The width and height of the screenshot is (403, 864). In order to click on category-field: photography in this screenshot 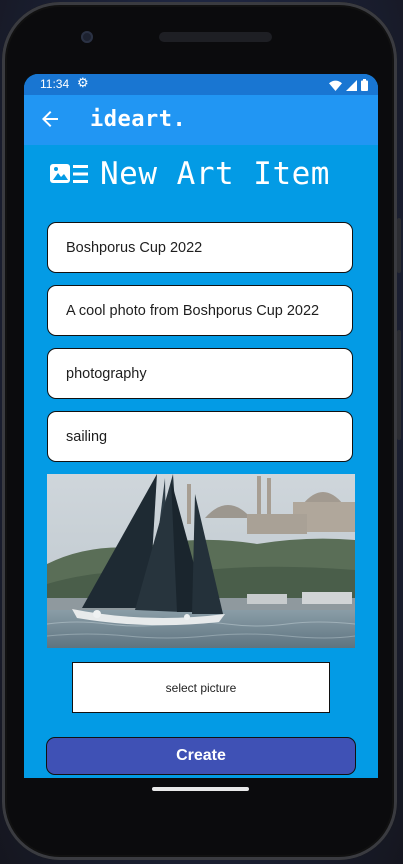, I will do `click(200, 373)`.